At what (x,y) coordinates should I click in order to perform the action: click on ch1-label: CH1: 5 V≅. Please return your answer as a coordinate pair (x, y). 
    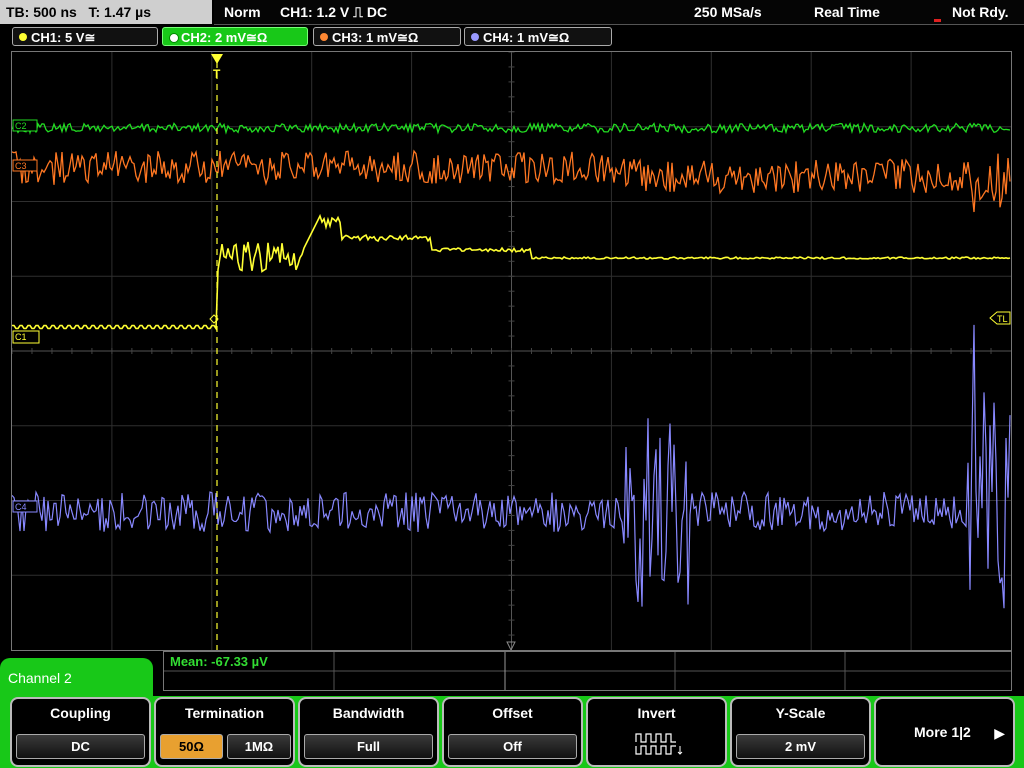
    Looking at the image, I should click on (63, 37).